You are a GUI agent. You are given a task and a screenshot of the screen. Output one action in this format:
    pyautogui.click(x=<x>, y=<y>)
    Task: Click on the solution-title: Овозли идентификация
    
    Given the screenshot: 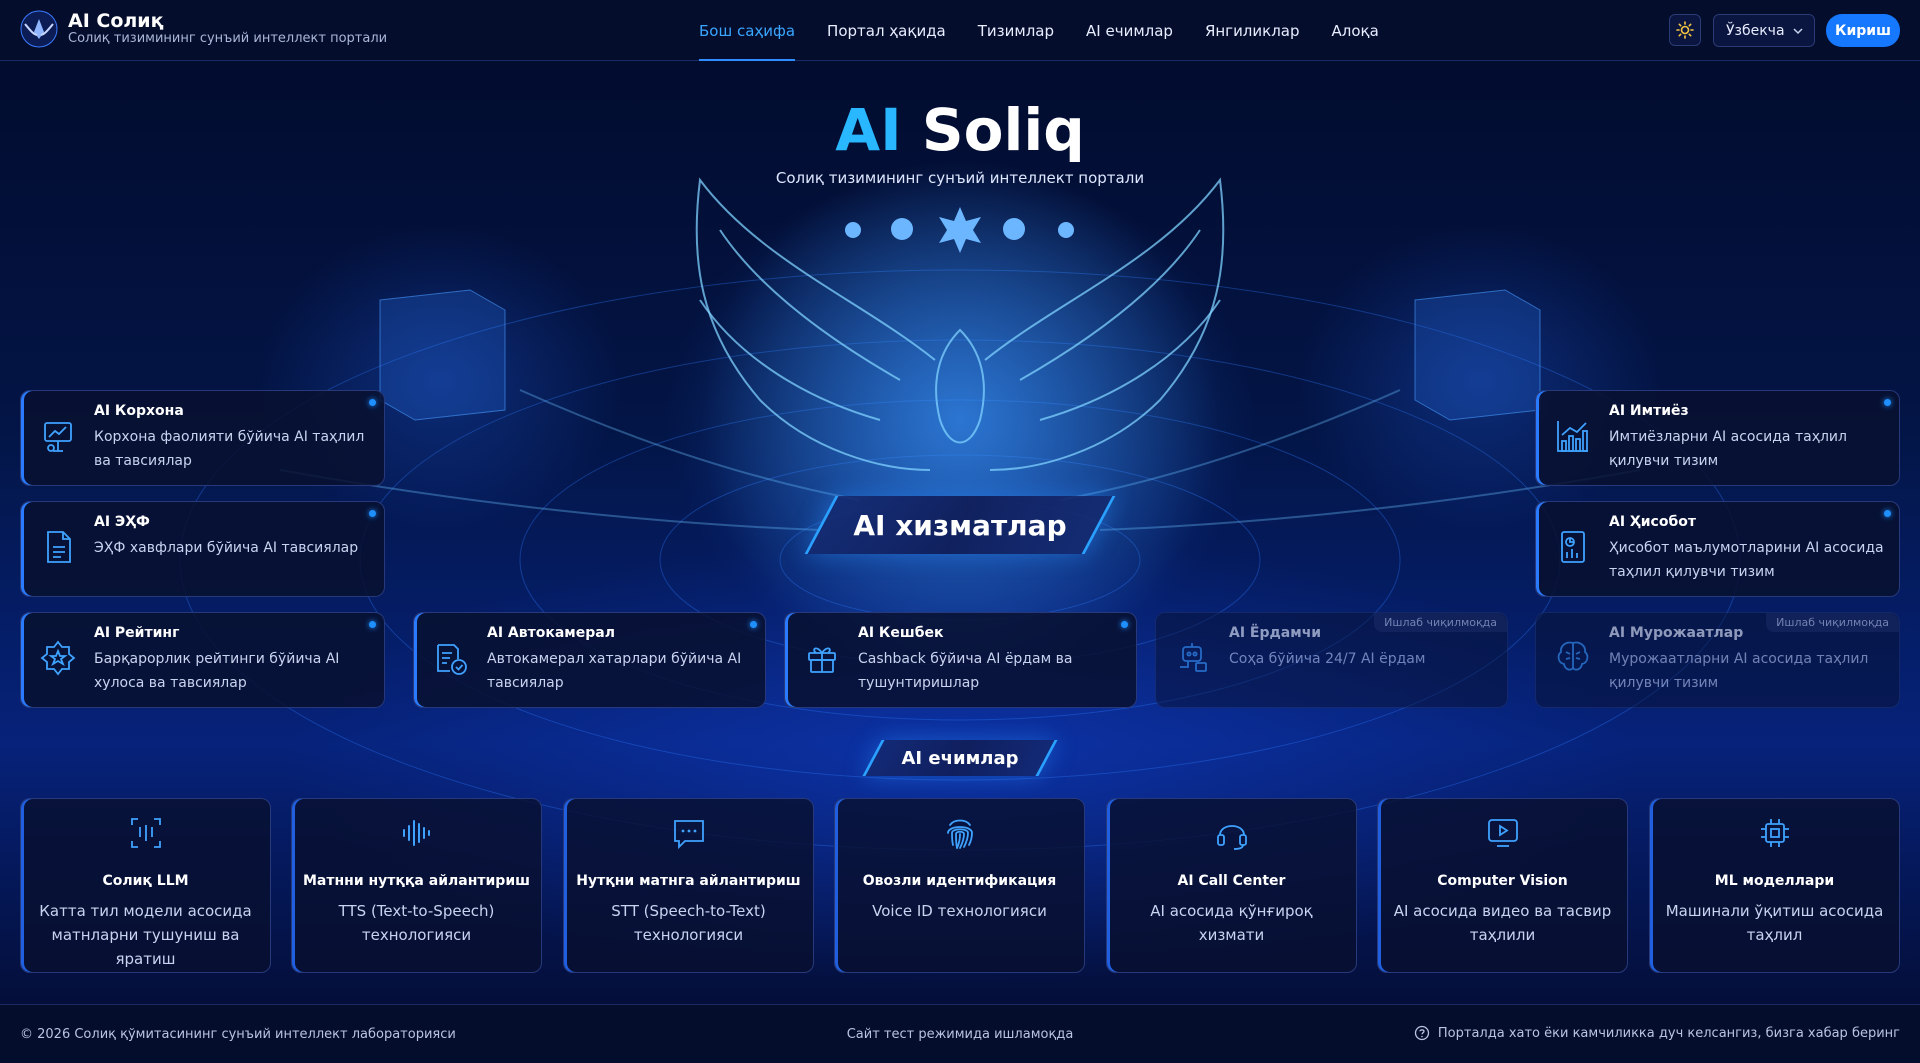 What is the action you would take?
    pyautogui.click(x=959, y=881)
    